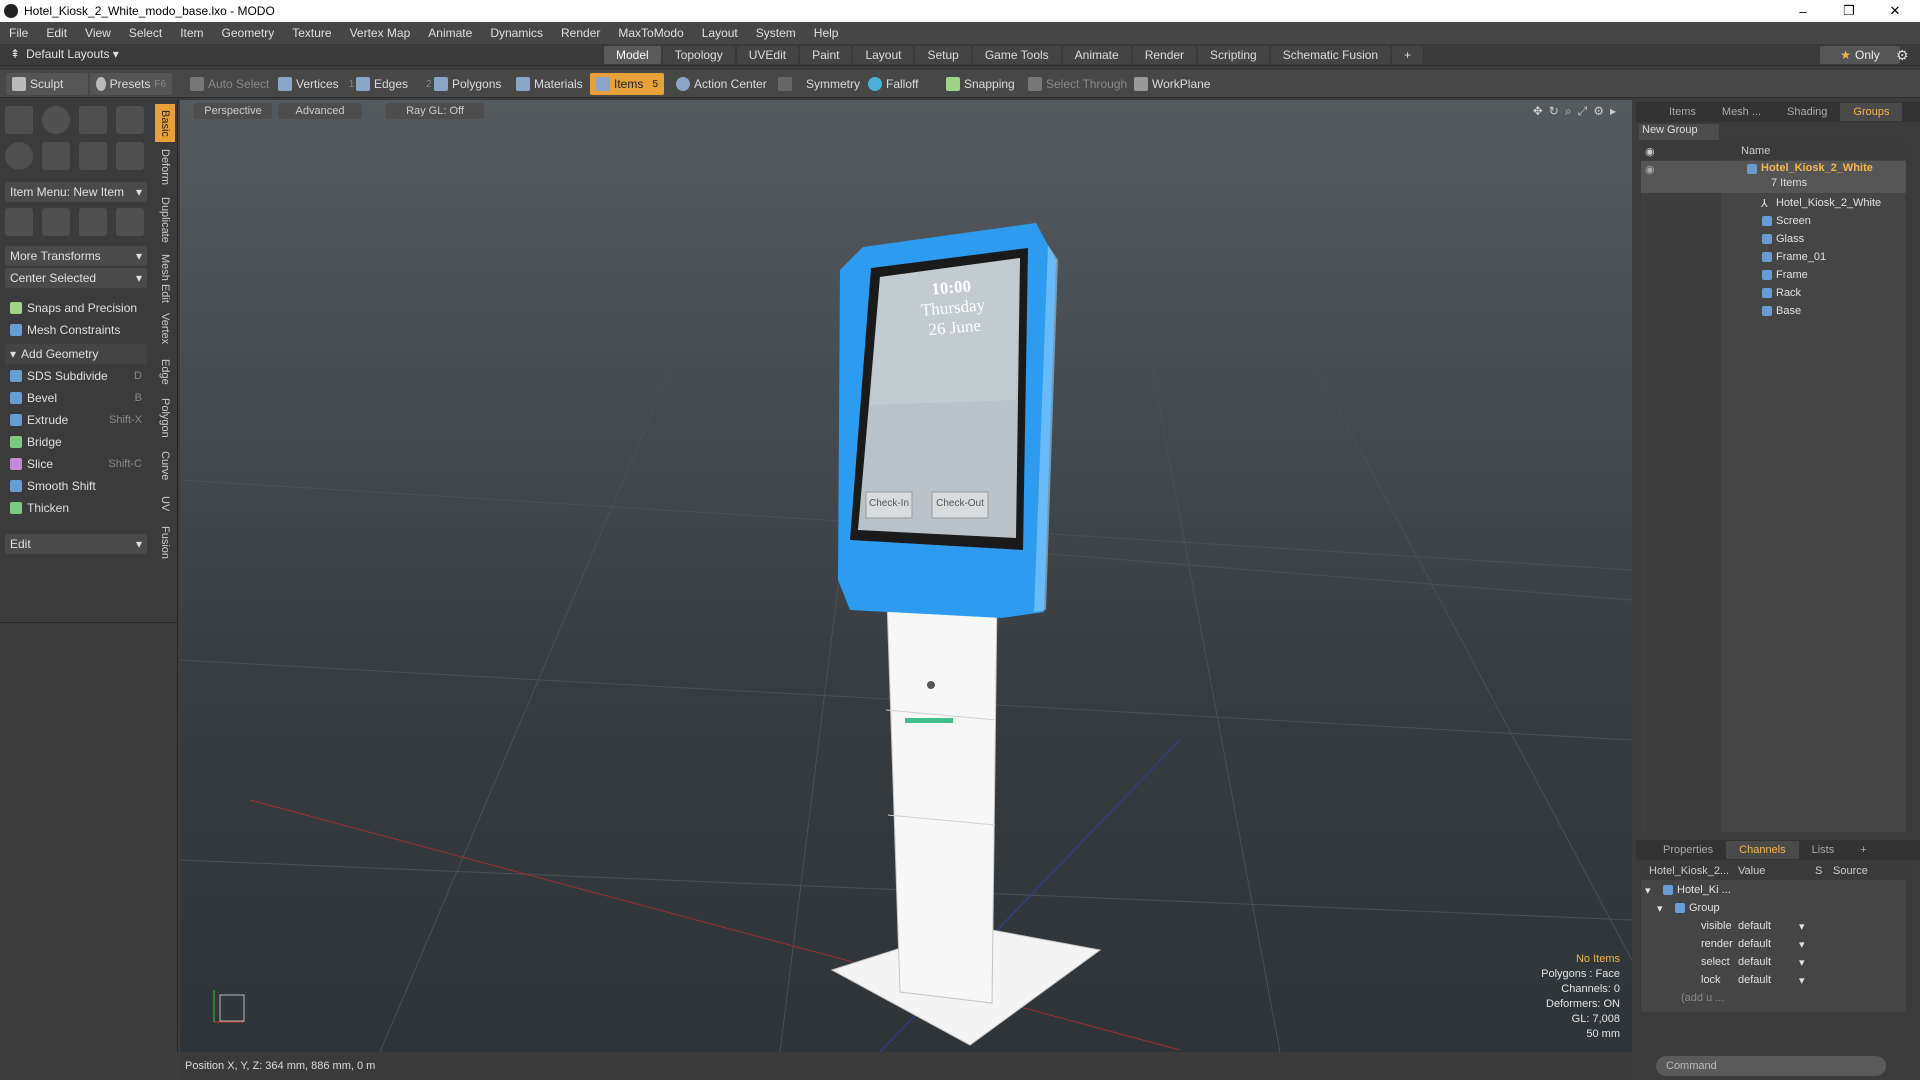 The height and width of the screenshot is (1080, 1920). What do you see at coordinates (1233, 55) in the screenshot?
I see `tab-scripting: Scripting` at bounding box center [1233, 55].